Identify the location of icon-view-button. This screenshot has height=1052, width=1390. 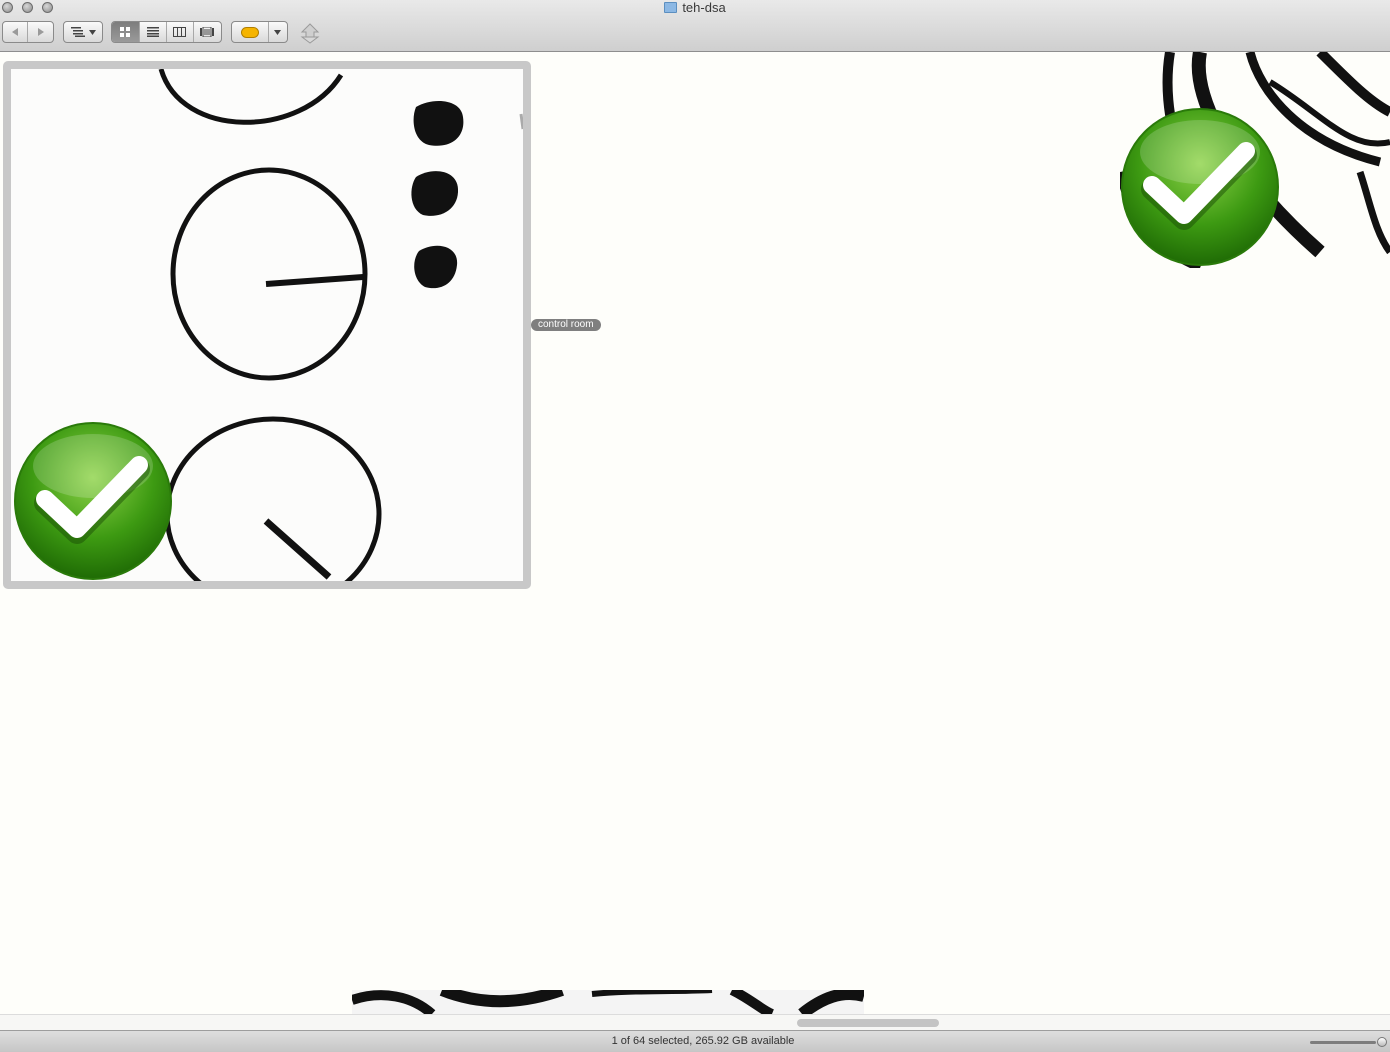
(126, 32).